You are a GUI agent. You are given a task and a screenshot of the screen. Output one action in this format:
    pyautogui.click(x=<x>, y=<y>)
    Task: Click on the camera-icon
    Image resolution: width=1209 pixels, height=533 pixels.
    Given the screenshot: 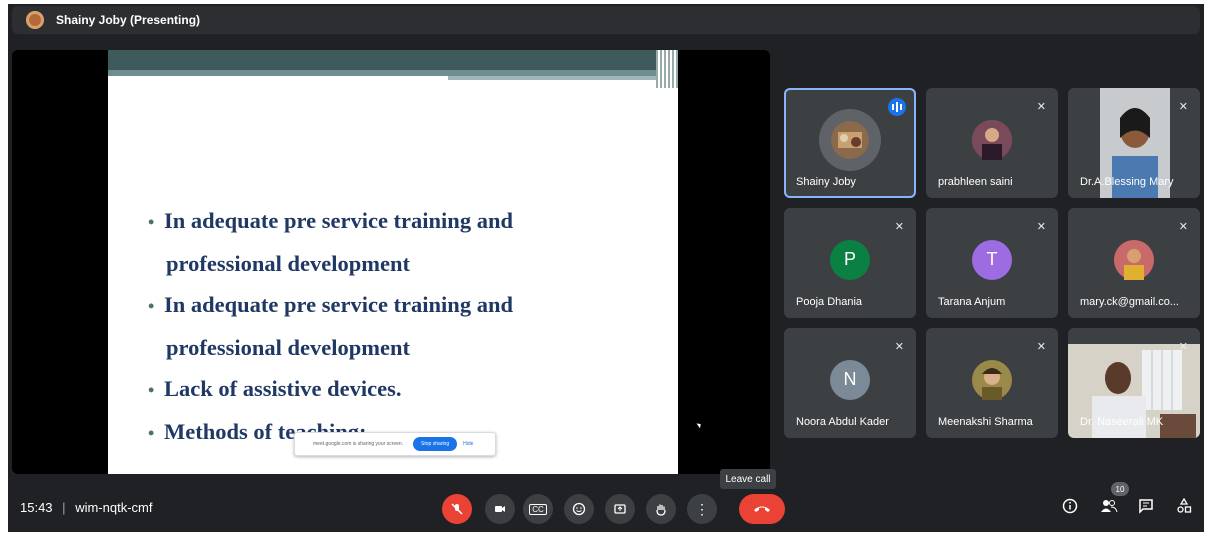 What is the action you would take?
    pyautogui.click(x=500, y=509)
    